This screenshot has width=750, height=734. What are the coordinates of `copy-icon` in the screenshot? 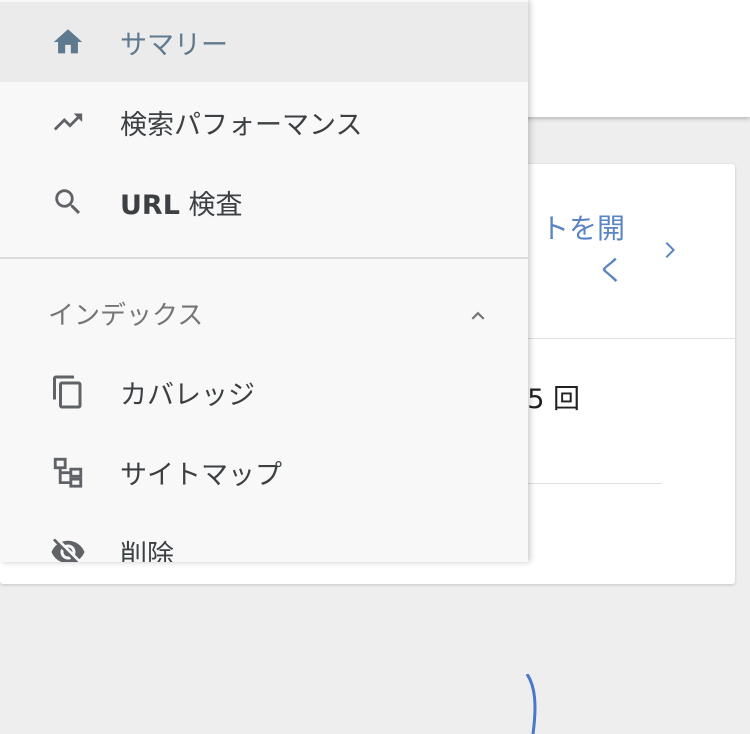 It's located at (68, 392).